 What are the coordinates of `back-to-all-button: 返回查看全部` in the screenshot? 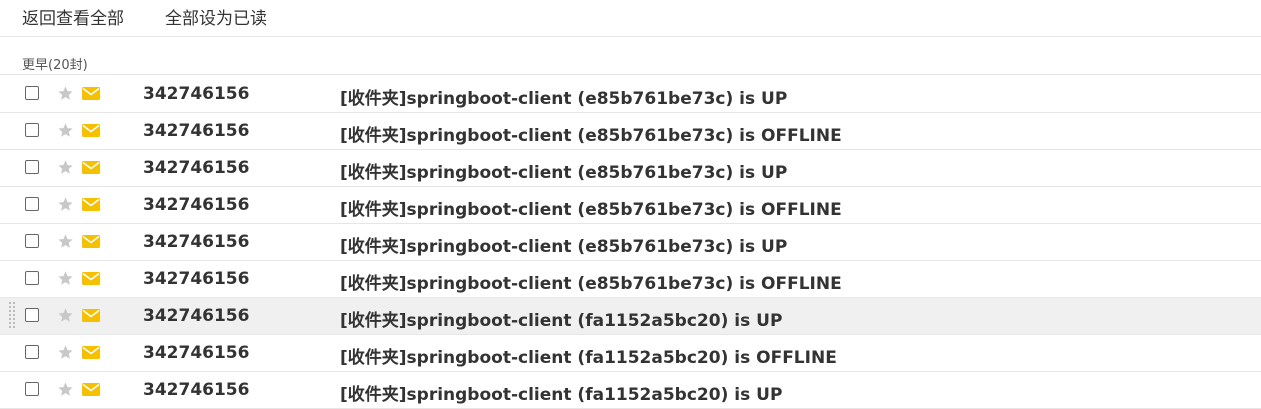 It's located at (73, 19).